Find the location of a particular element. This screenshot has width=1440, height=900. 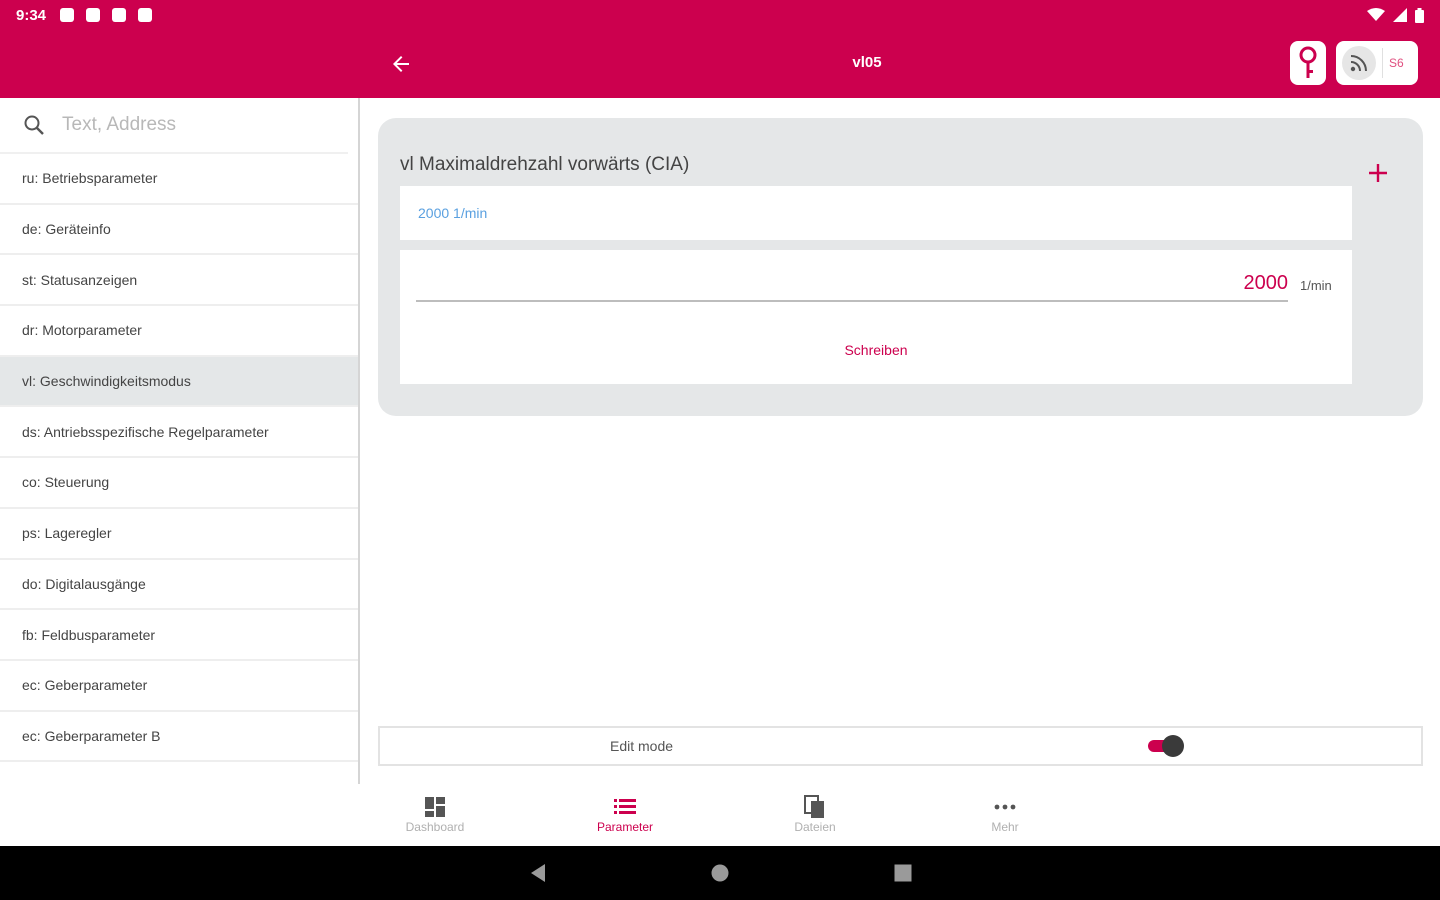

system-navigation-bar is located at coordinates (720, 873).